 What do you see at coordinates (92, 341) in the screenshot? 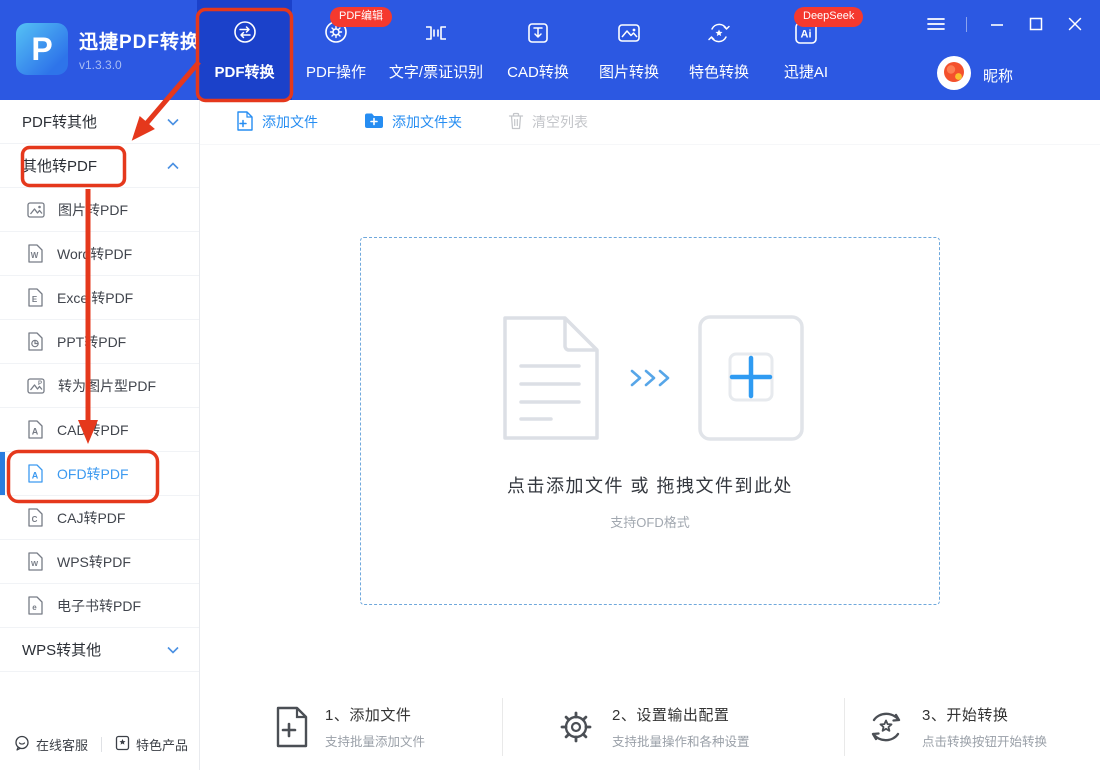
I see `item-label: PPT转PDF` at bounding box center [92, 341].